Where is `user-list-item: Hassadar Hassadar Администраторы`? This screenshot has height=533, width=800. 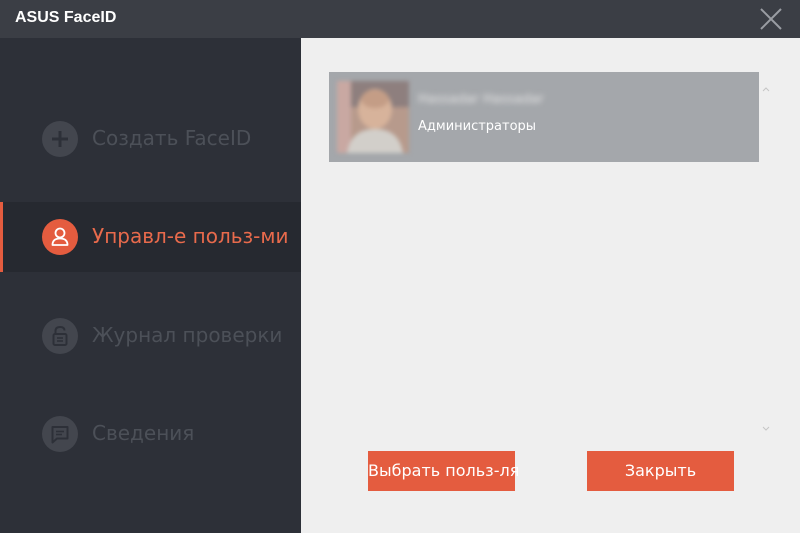 user-list-item: Hassadar Hassadar Администраторы is located at coordinates (544, 117).